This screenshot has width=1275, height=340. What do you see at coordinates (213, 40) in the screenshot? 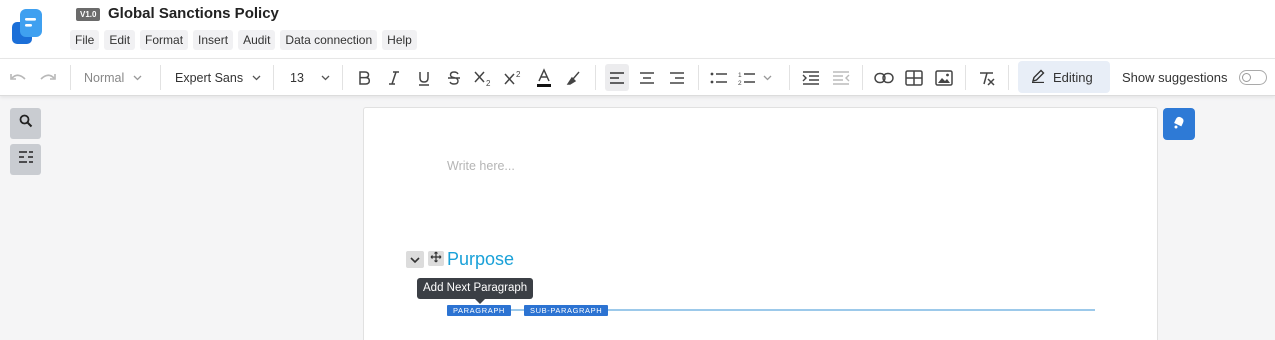
I see `menu-insert: Insert` at bounding box center [213, 40].